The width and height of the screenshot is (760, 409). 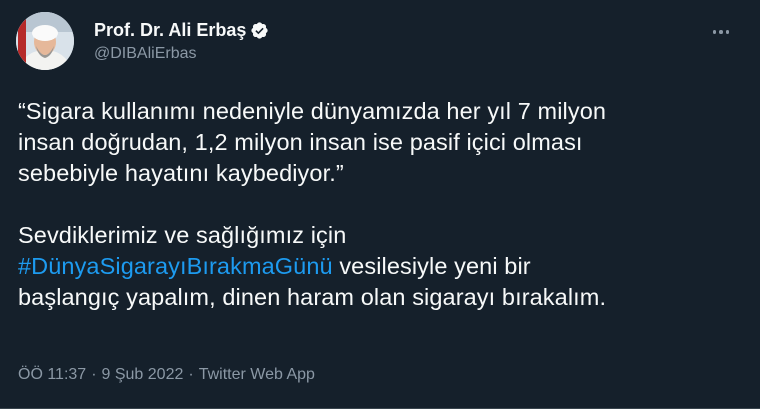 What do you see at coordinates (259, 30) in the screenshot?
I see `verified-badge-icon` at bounding box center [259, 30].